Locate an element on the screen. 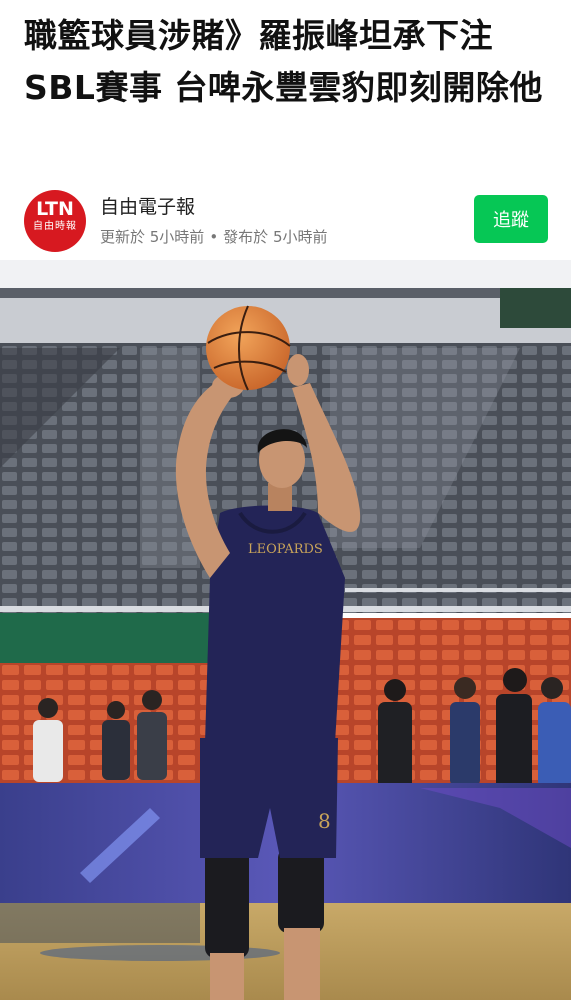 The image size is (571, 1000). shorts-number: 8 is located at coordinates (324, 821).